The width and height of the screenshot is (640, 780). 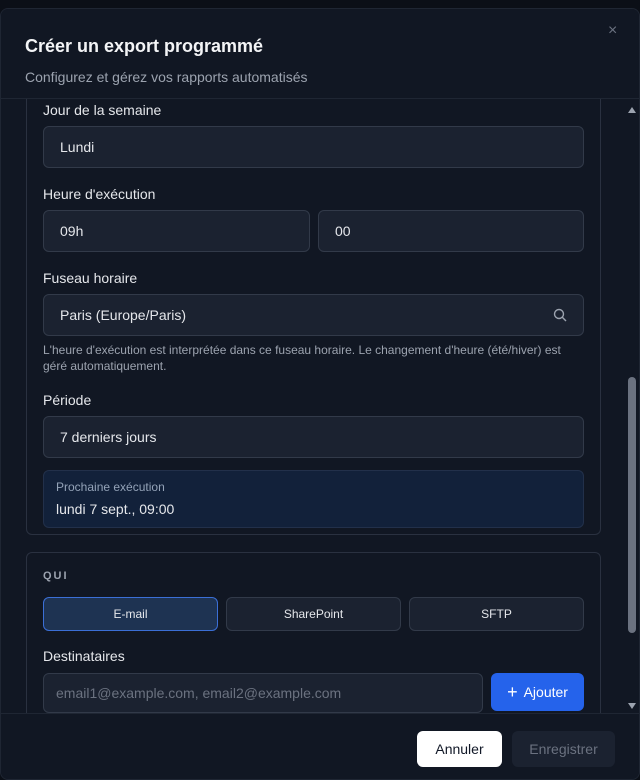 I want to click on save-button: Enregistrer, so click(x=563, y=749).